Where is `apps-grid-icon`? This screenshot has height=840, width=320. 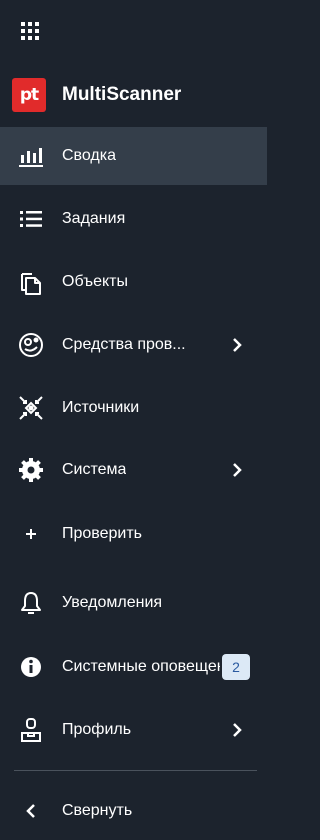 apps-grid-icon is located at coordinates (30, 31).